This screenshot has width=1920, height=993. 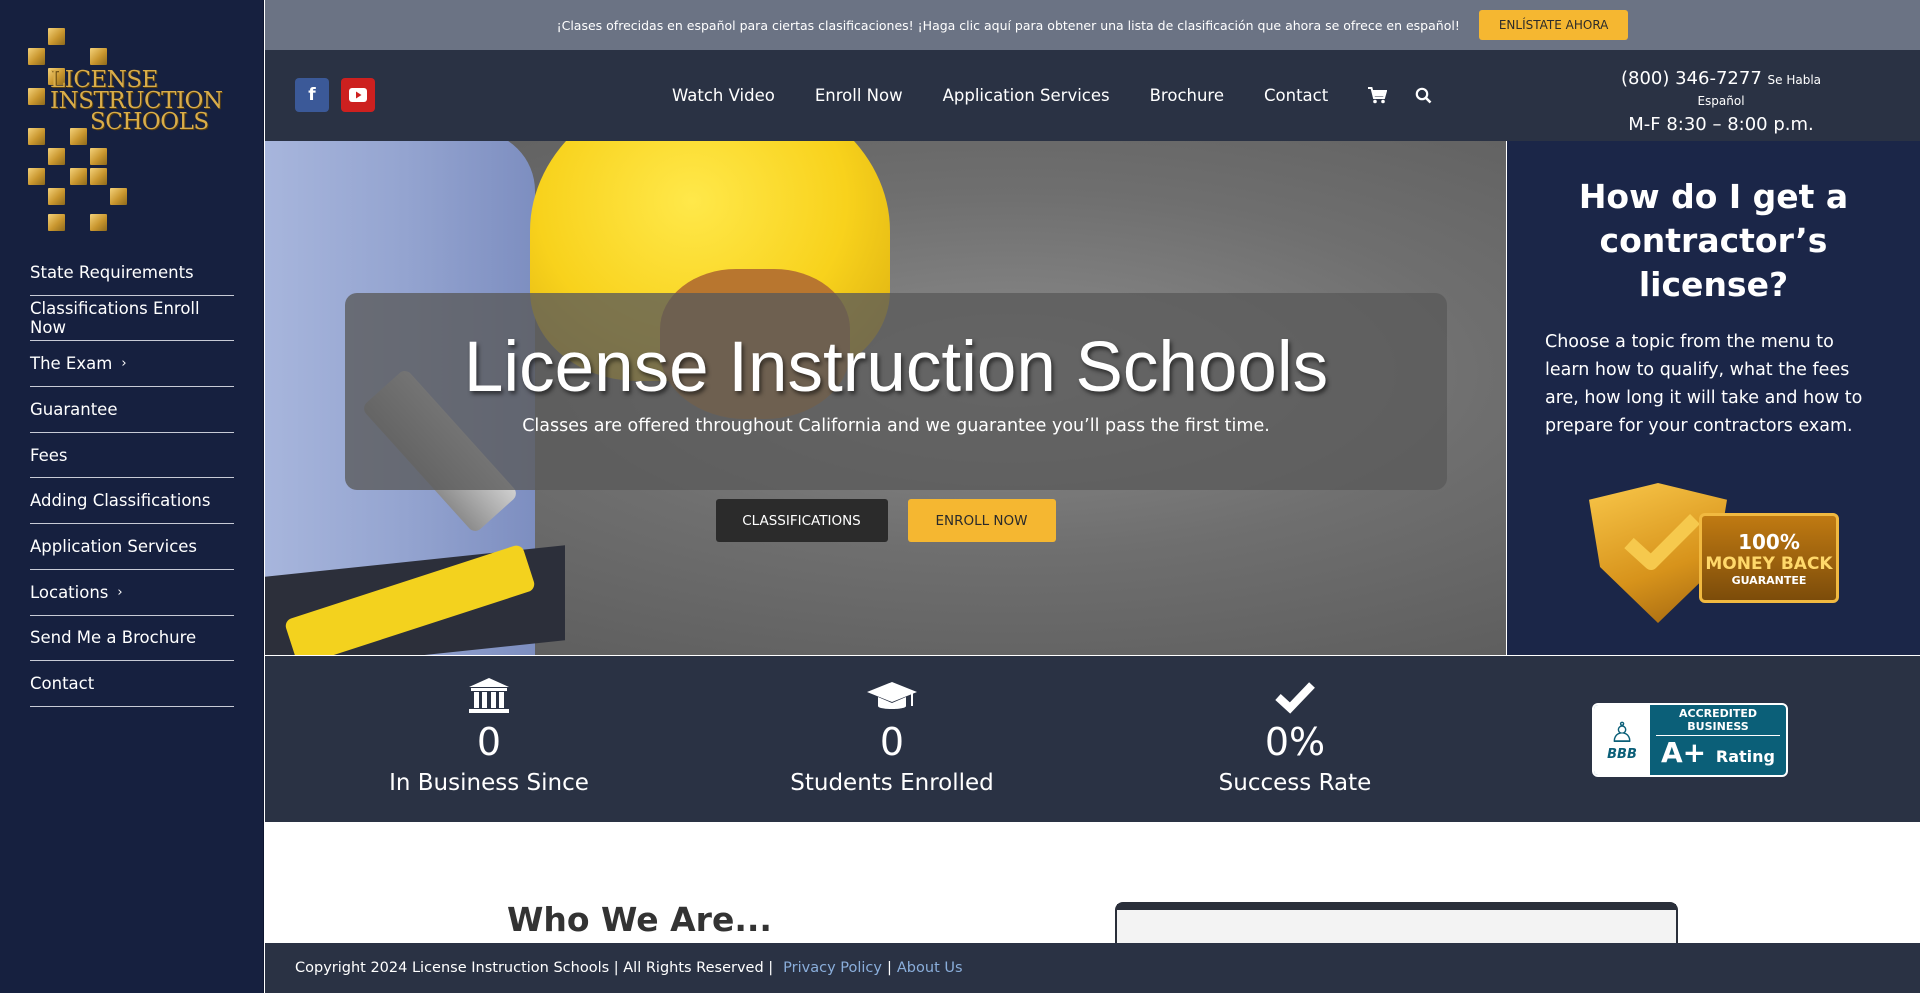 What do you see at coordinates (132, 593) in the screenshot?
I see `sidebar-item-locations: Locations ›` at bounding box center [132, 593].